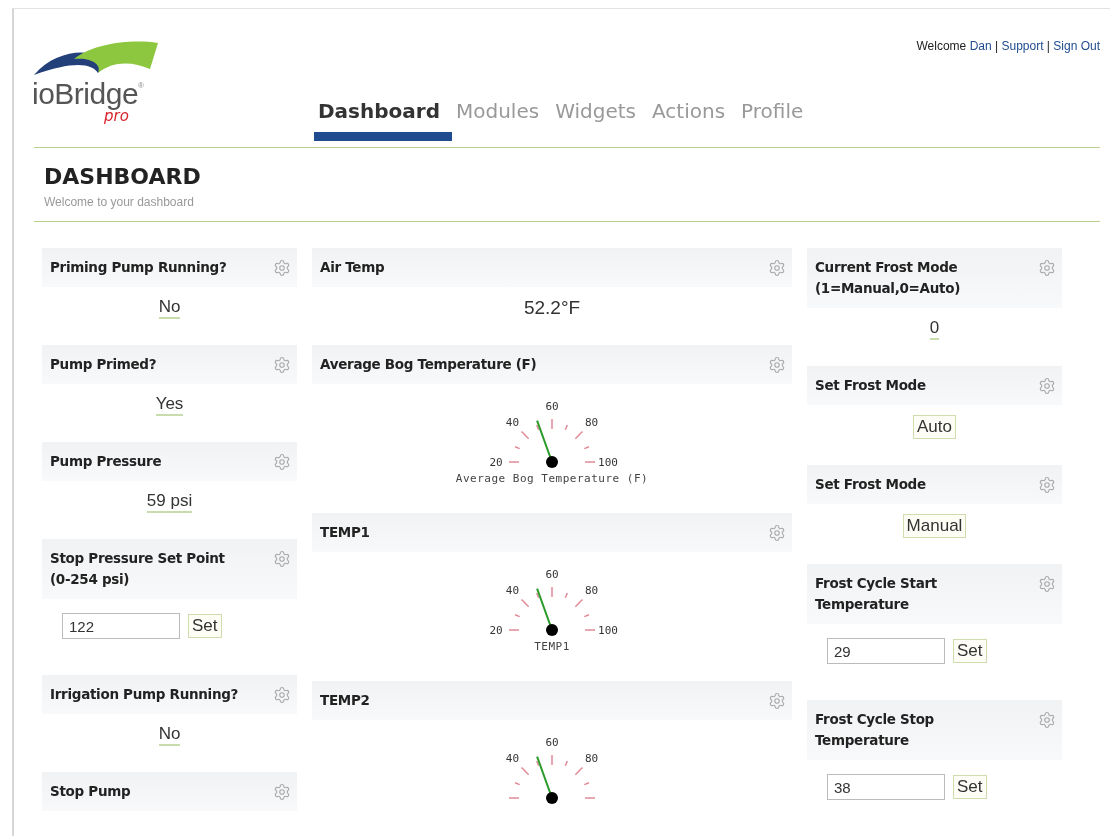 This screenshot has height=836, width=1110. I want to click on gauge-caption: TEMP1, so click(552, 646).